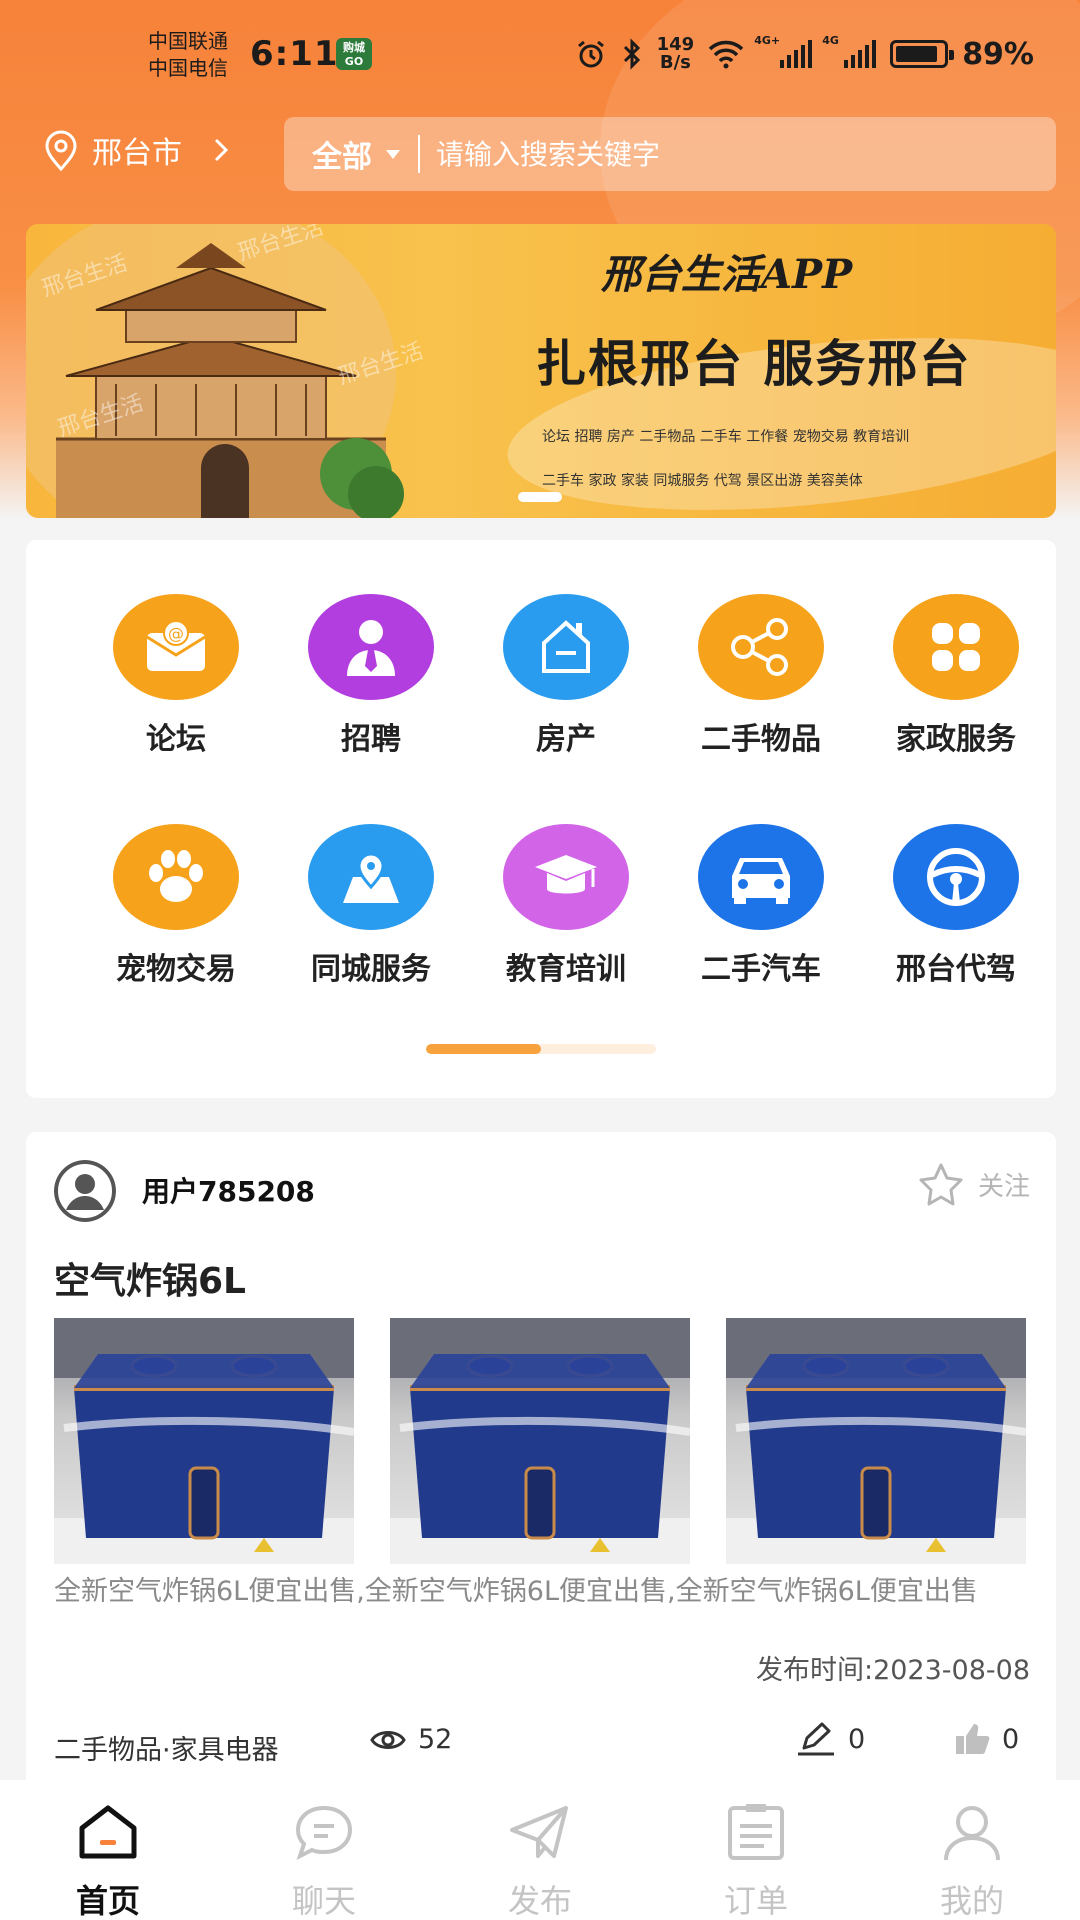  I want to click on like-button: 0, so click(986, 1739).